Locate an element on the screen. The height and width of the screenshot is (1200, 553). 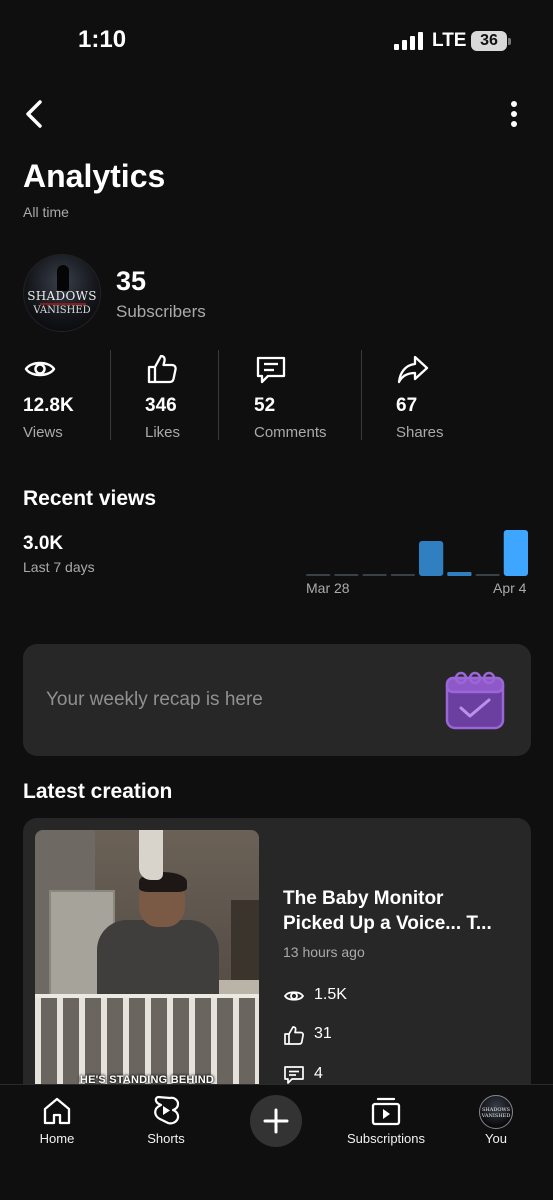
chart-x-tick-end: Apr 4 is located at coordinates (510, 588).